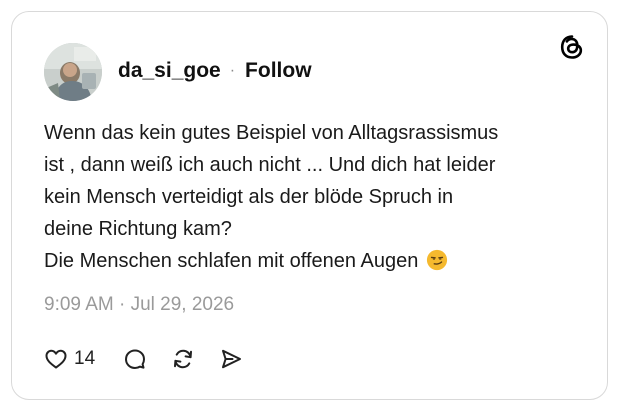  I want to click on post-timestamp: 9:09 AM · Jul 29, 2026, so click(139, 305).